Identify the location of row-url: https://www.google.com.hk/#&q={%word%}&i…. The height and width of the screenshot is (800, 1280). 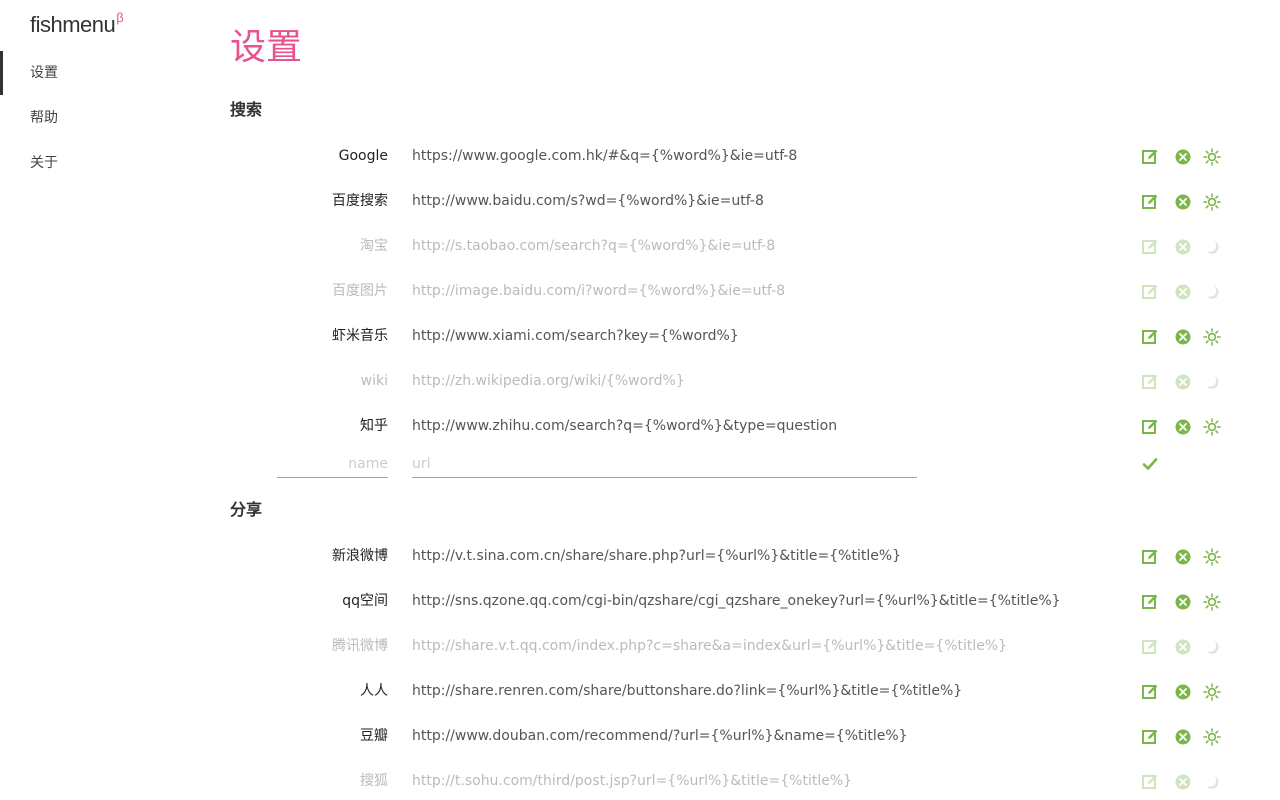
(605, 156).